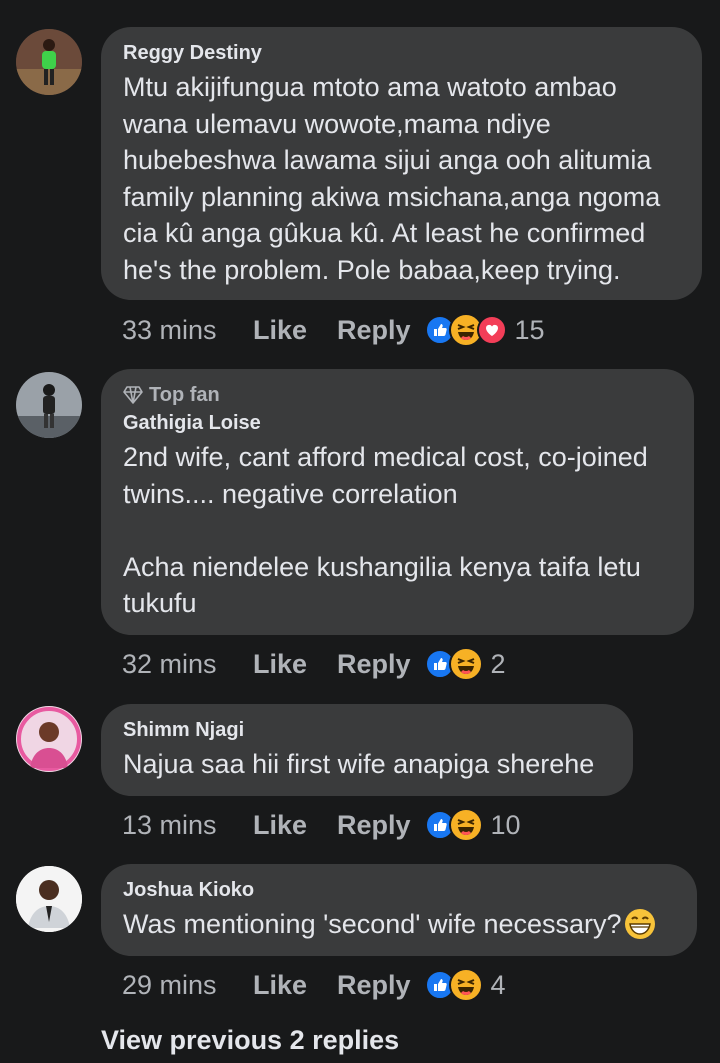 Image resolution: width=720 pixels, height=1063 pixels. What do you see at coordinates (359, 764) in the screenshot?
I see `comment-text: Najua saa hii first wife anapiga sherehe` at bounding box center [359, 764].